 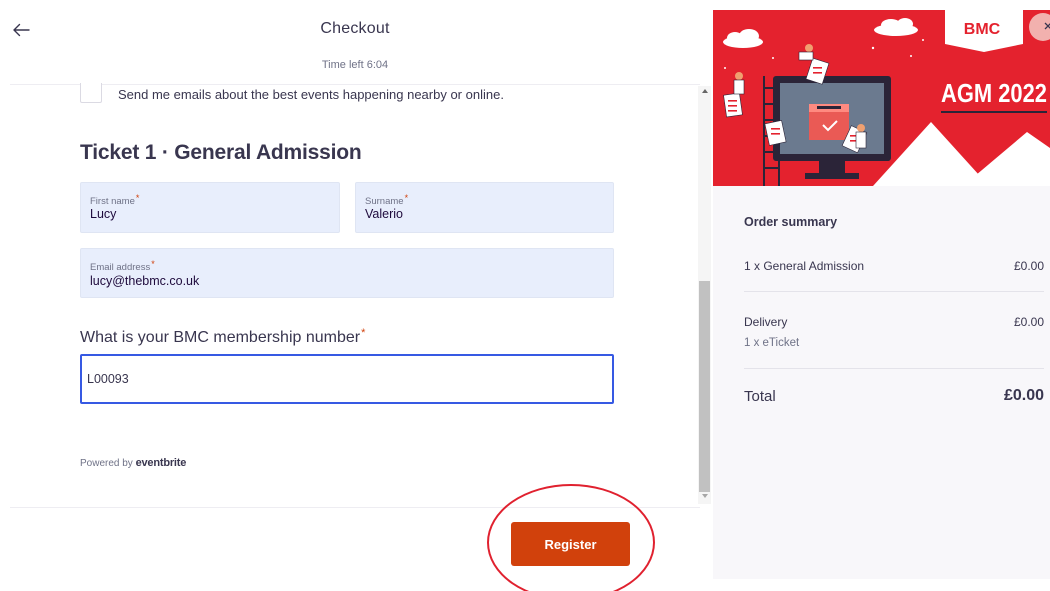 What do you see at coordinates (355, 28) in the screenshot?
I see `page-title: Checkout` at bounding box center [355, 28].